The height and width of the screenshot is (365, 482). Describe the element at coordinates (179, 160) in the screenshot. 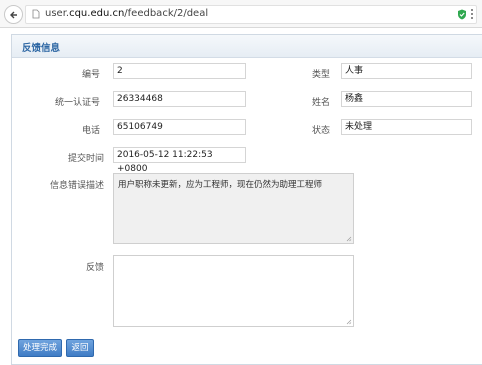

I see `time-field: 2016-05-12 11:22:53 +0800` at that location.